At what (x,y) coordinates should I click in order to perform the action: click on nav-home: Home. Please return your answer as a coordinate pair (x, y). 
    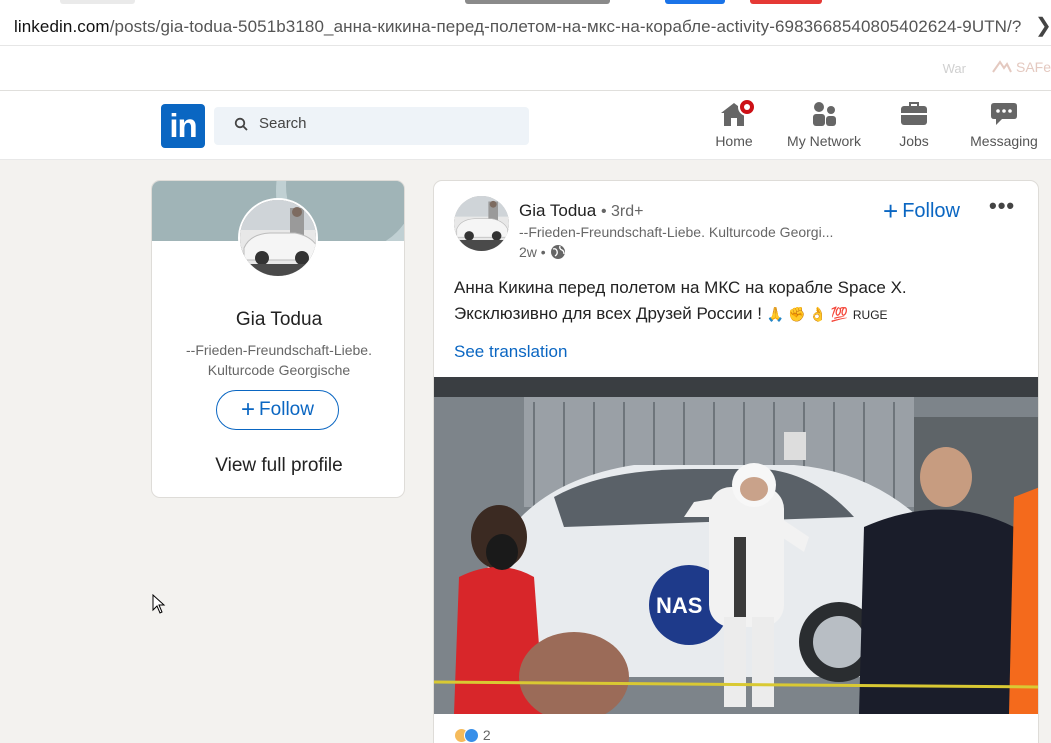
    Looking at the image, I should click on (734, 123).